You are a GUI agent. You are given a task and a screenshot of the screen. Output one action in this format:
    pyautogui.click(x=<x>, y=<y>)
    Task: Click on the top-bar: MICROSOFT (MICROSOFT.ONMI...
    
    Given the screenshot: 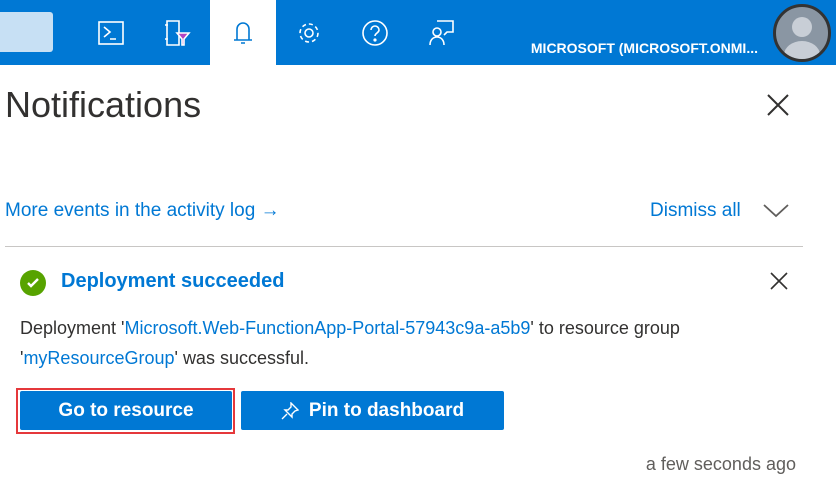 What is the action you would take?
    pyautogui.click(x=418, y=32)
    